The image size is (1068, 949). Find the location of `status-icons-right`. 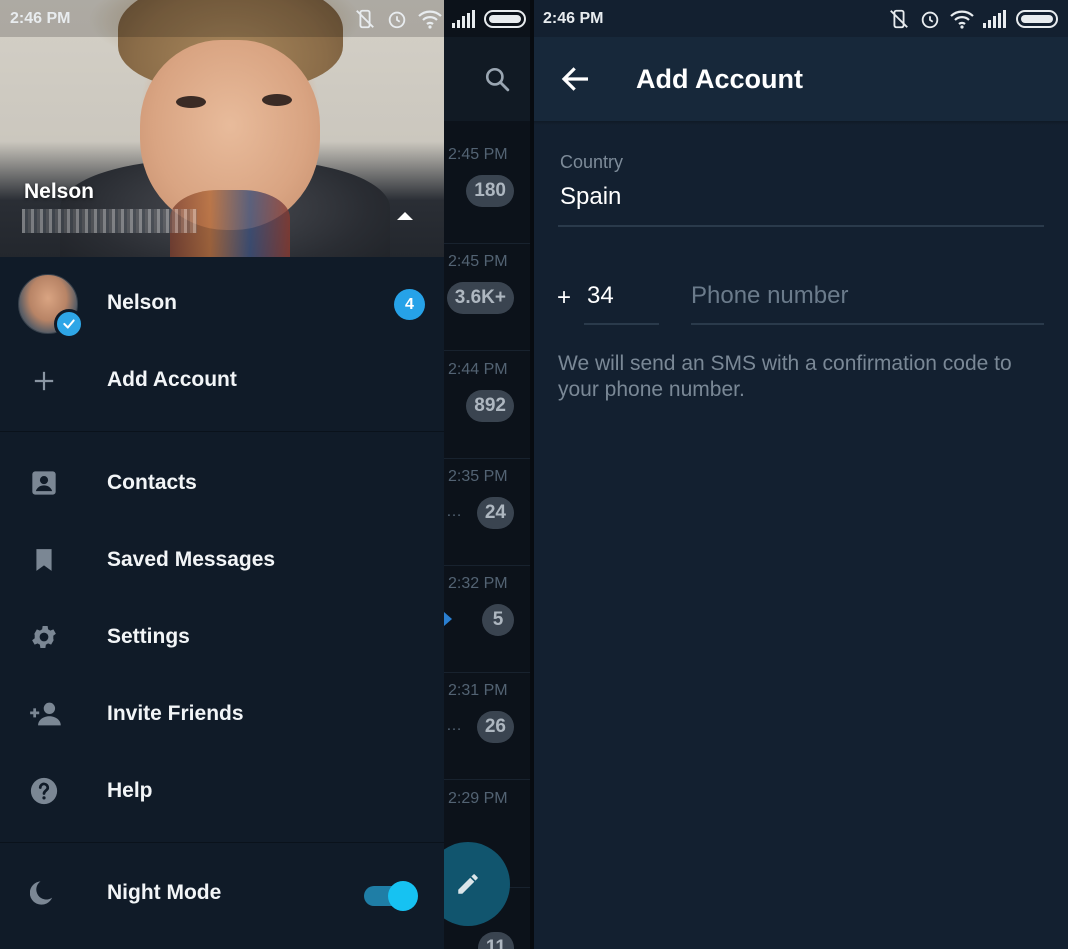

status-icons-right is located at coordinates (490, 19).